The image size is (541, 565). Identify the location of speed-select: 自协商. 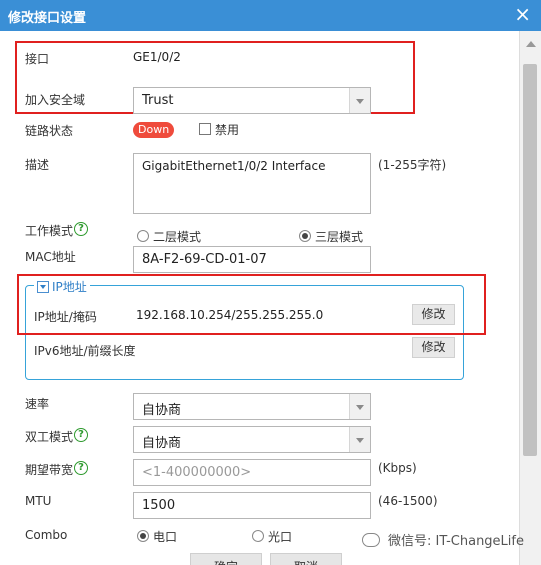
(252, 406).